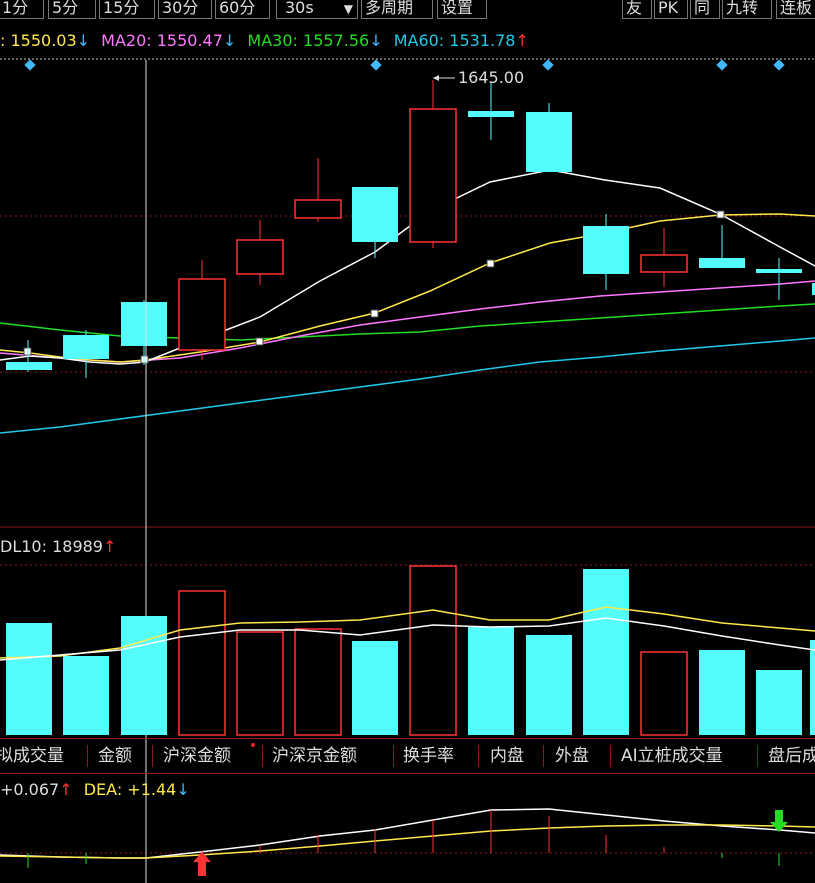  What do you see at coordinates (183, 789) in the screenshot?
I see `dea-arrow: ↓` at bounding box center [183, 789].